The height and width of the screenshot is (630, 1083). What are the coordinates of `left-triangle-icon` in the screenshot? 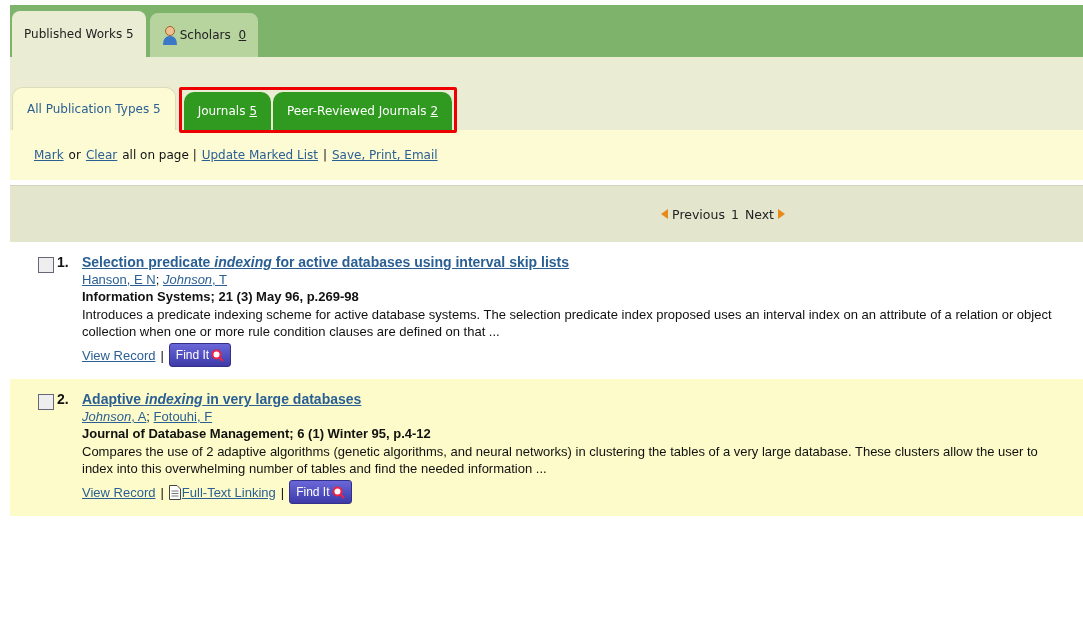 It's located at (665, 214).